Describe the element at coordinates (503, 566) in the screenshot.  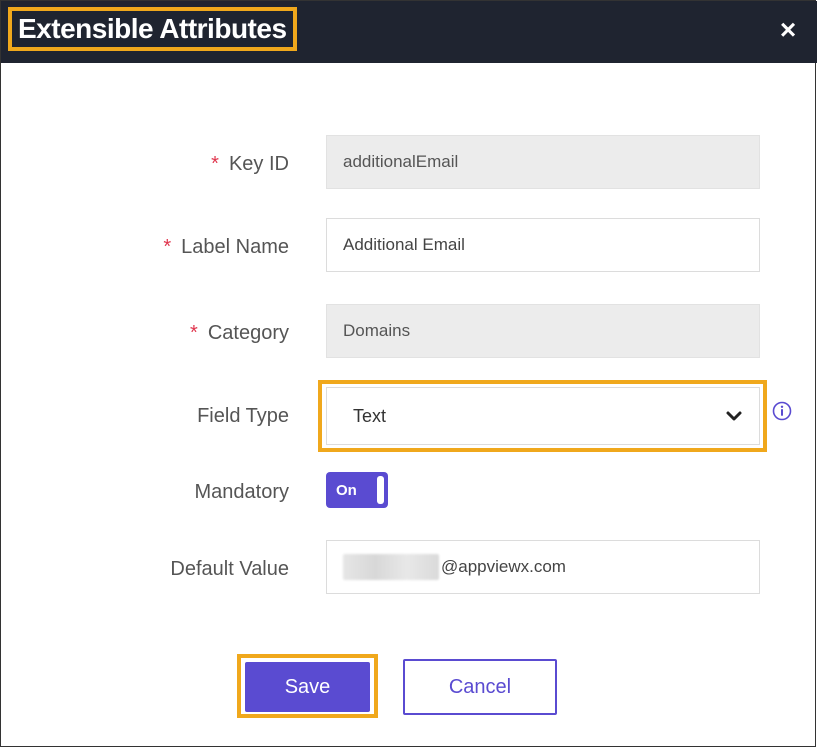
I see `default-value-text: @appviewx.com` at that location.